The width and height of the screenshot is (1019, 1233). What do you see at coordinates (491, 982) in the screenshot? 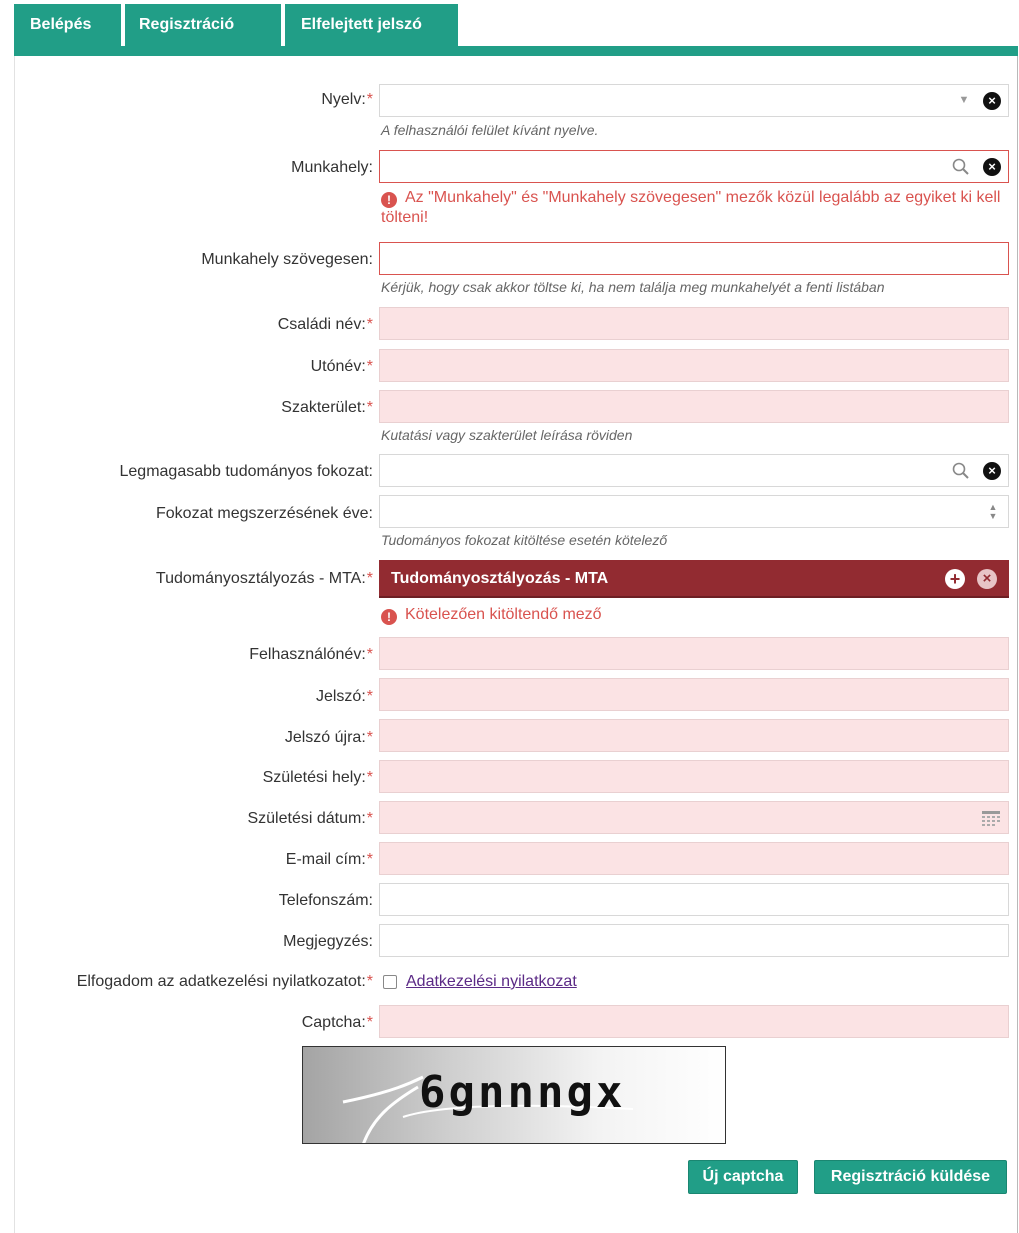
I see `privacy-link: Adatkezelési nyilatkozat` at bounding box center [491, 982].